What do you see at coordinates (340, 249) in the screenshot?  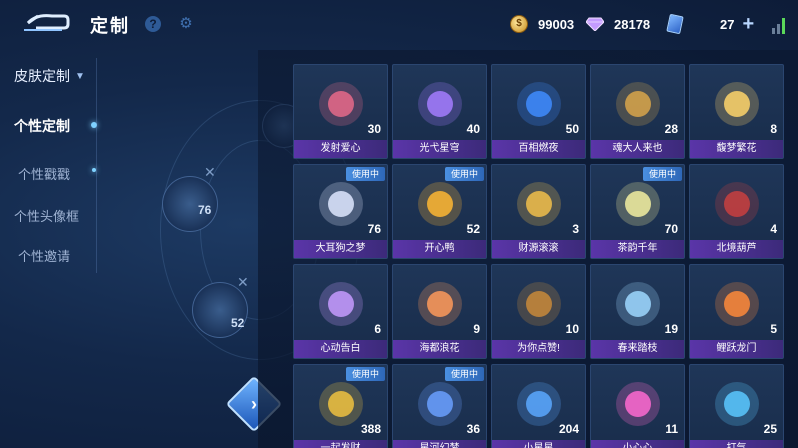 I see `item-name: 大耳狗之梦` at bounding box center [340, 249].